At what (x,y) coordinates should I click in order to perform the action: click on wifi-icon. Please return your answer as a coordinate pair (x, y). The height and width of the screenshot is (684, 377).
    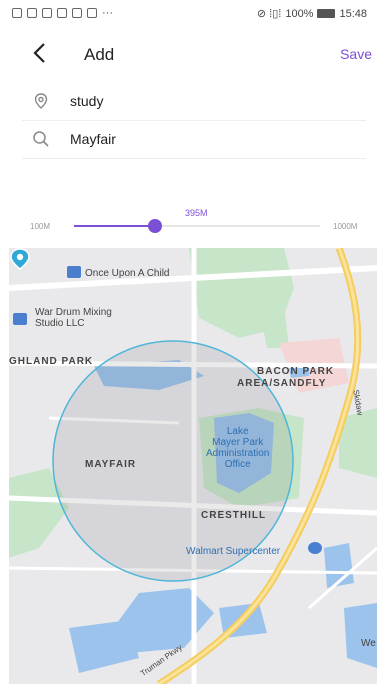
    Looking at the image, I should click on (32, 13).